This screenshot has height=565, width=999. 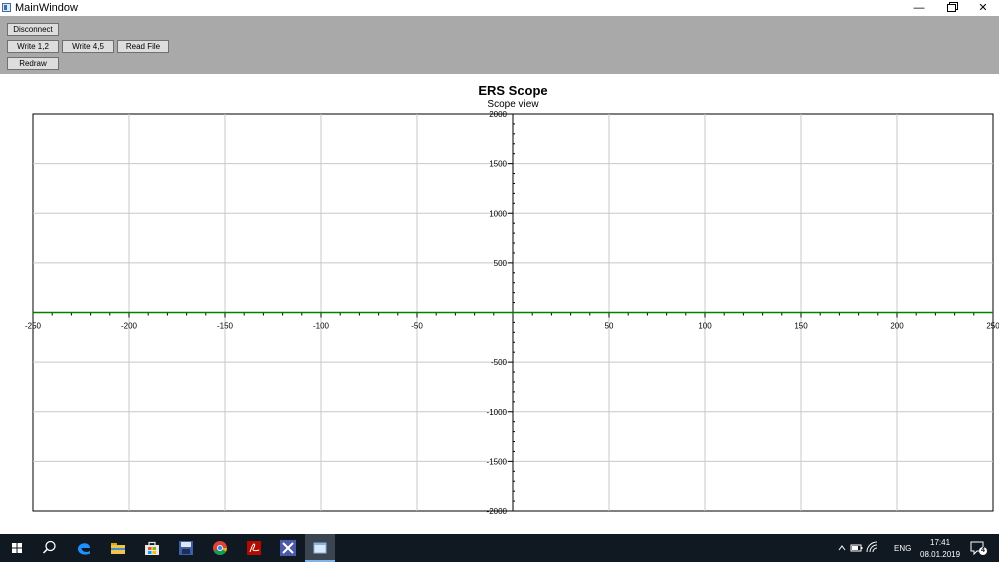 I want to click on edge-icon, so click(x=84, y=549).